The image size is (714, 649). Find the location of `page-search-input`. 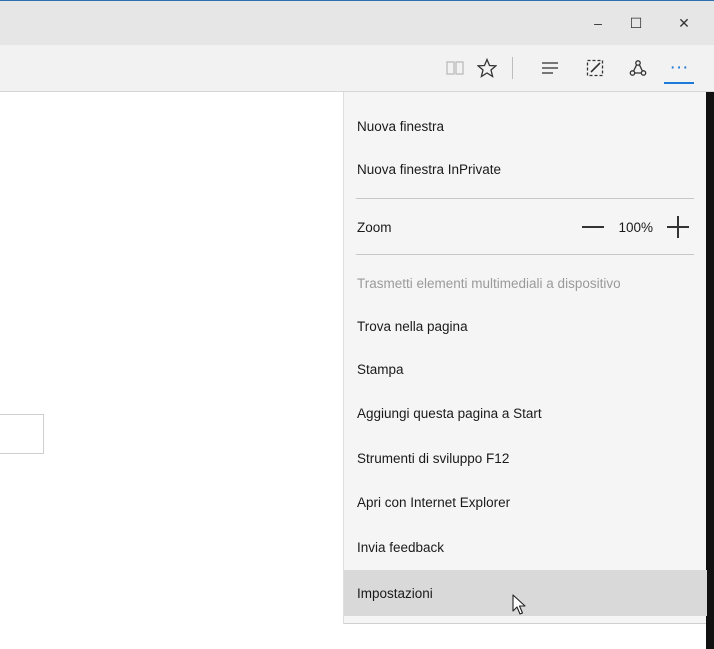

page-search-input is located at coordinates (22, 434).